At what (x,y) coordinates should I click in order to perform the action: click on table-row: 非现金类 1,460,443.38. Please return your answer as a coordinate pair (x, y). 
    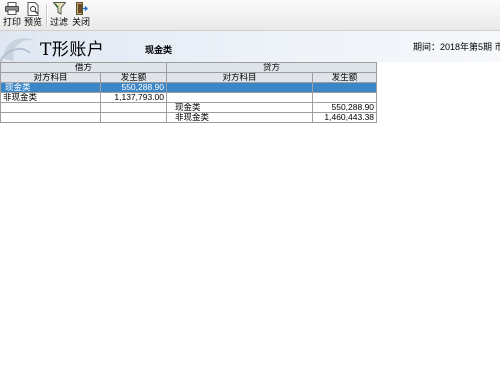
    Looking at the image, I should click on (189, 117).